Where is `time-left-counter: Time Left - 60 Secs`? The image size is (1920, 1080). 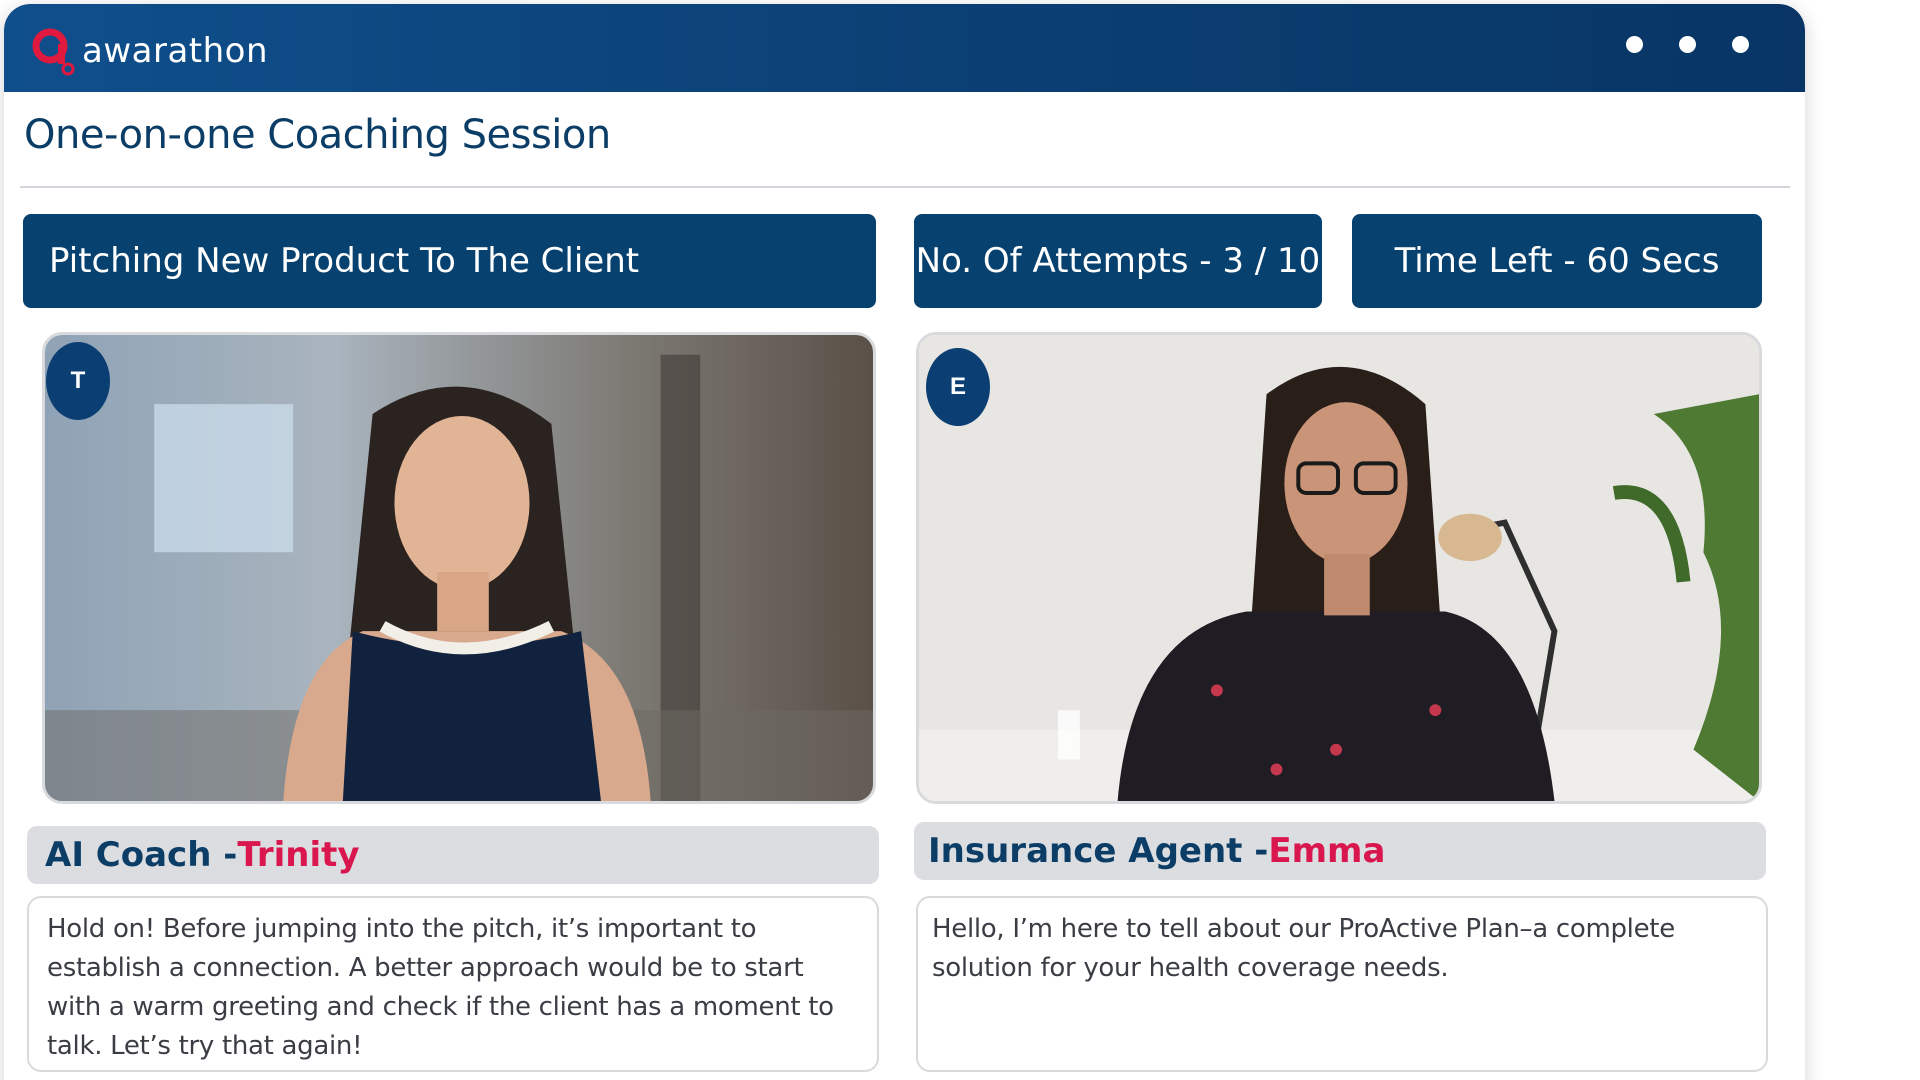 time-left-counter: Time Left - 60 Secs is located at coordinates (1557, 261).